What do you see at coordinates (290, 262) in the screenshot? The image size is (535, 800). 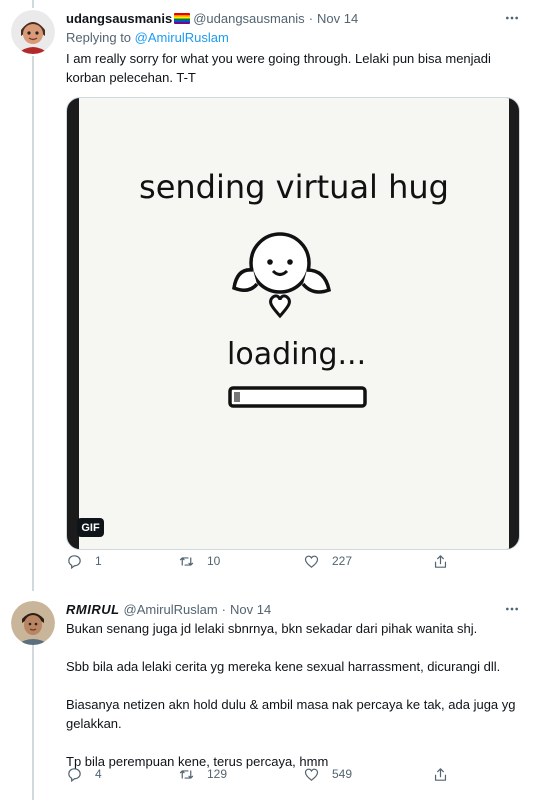 I see `ghost-right-eye` at bounding box center [290, 262].